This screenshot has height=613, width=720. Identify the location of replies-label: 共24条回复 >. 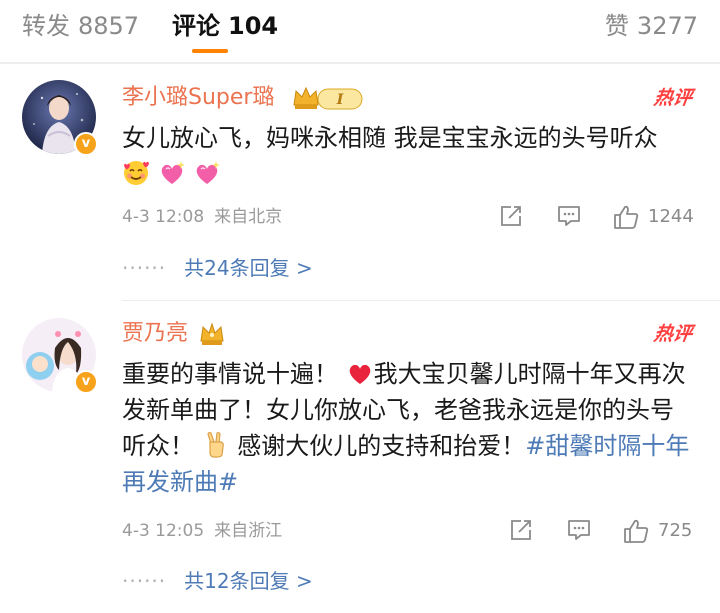
(248, 268).